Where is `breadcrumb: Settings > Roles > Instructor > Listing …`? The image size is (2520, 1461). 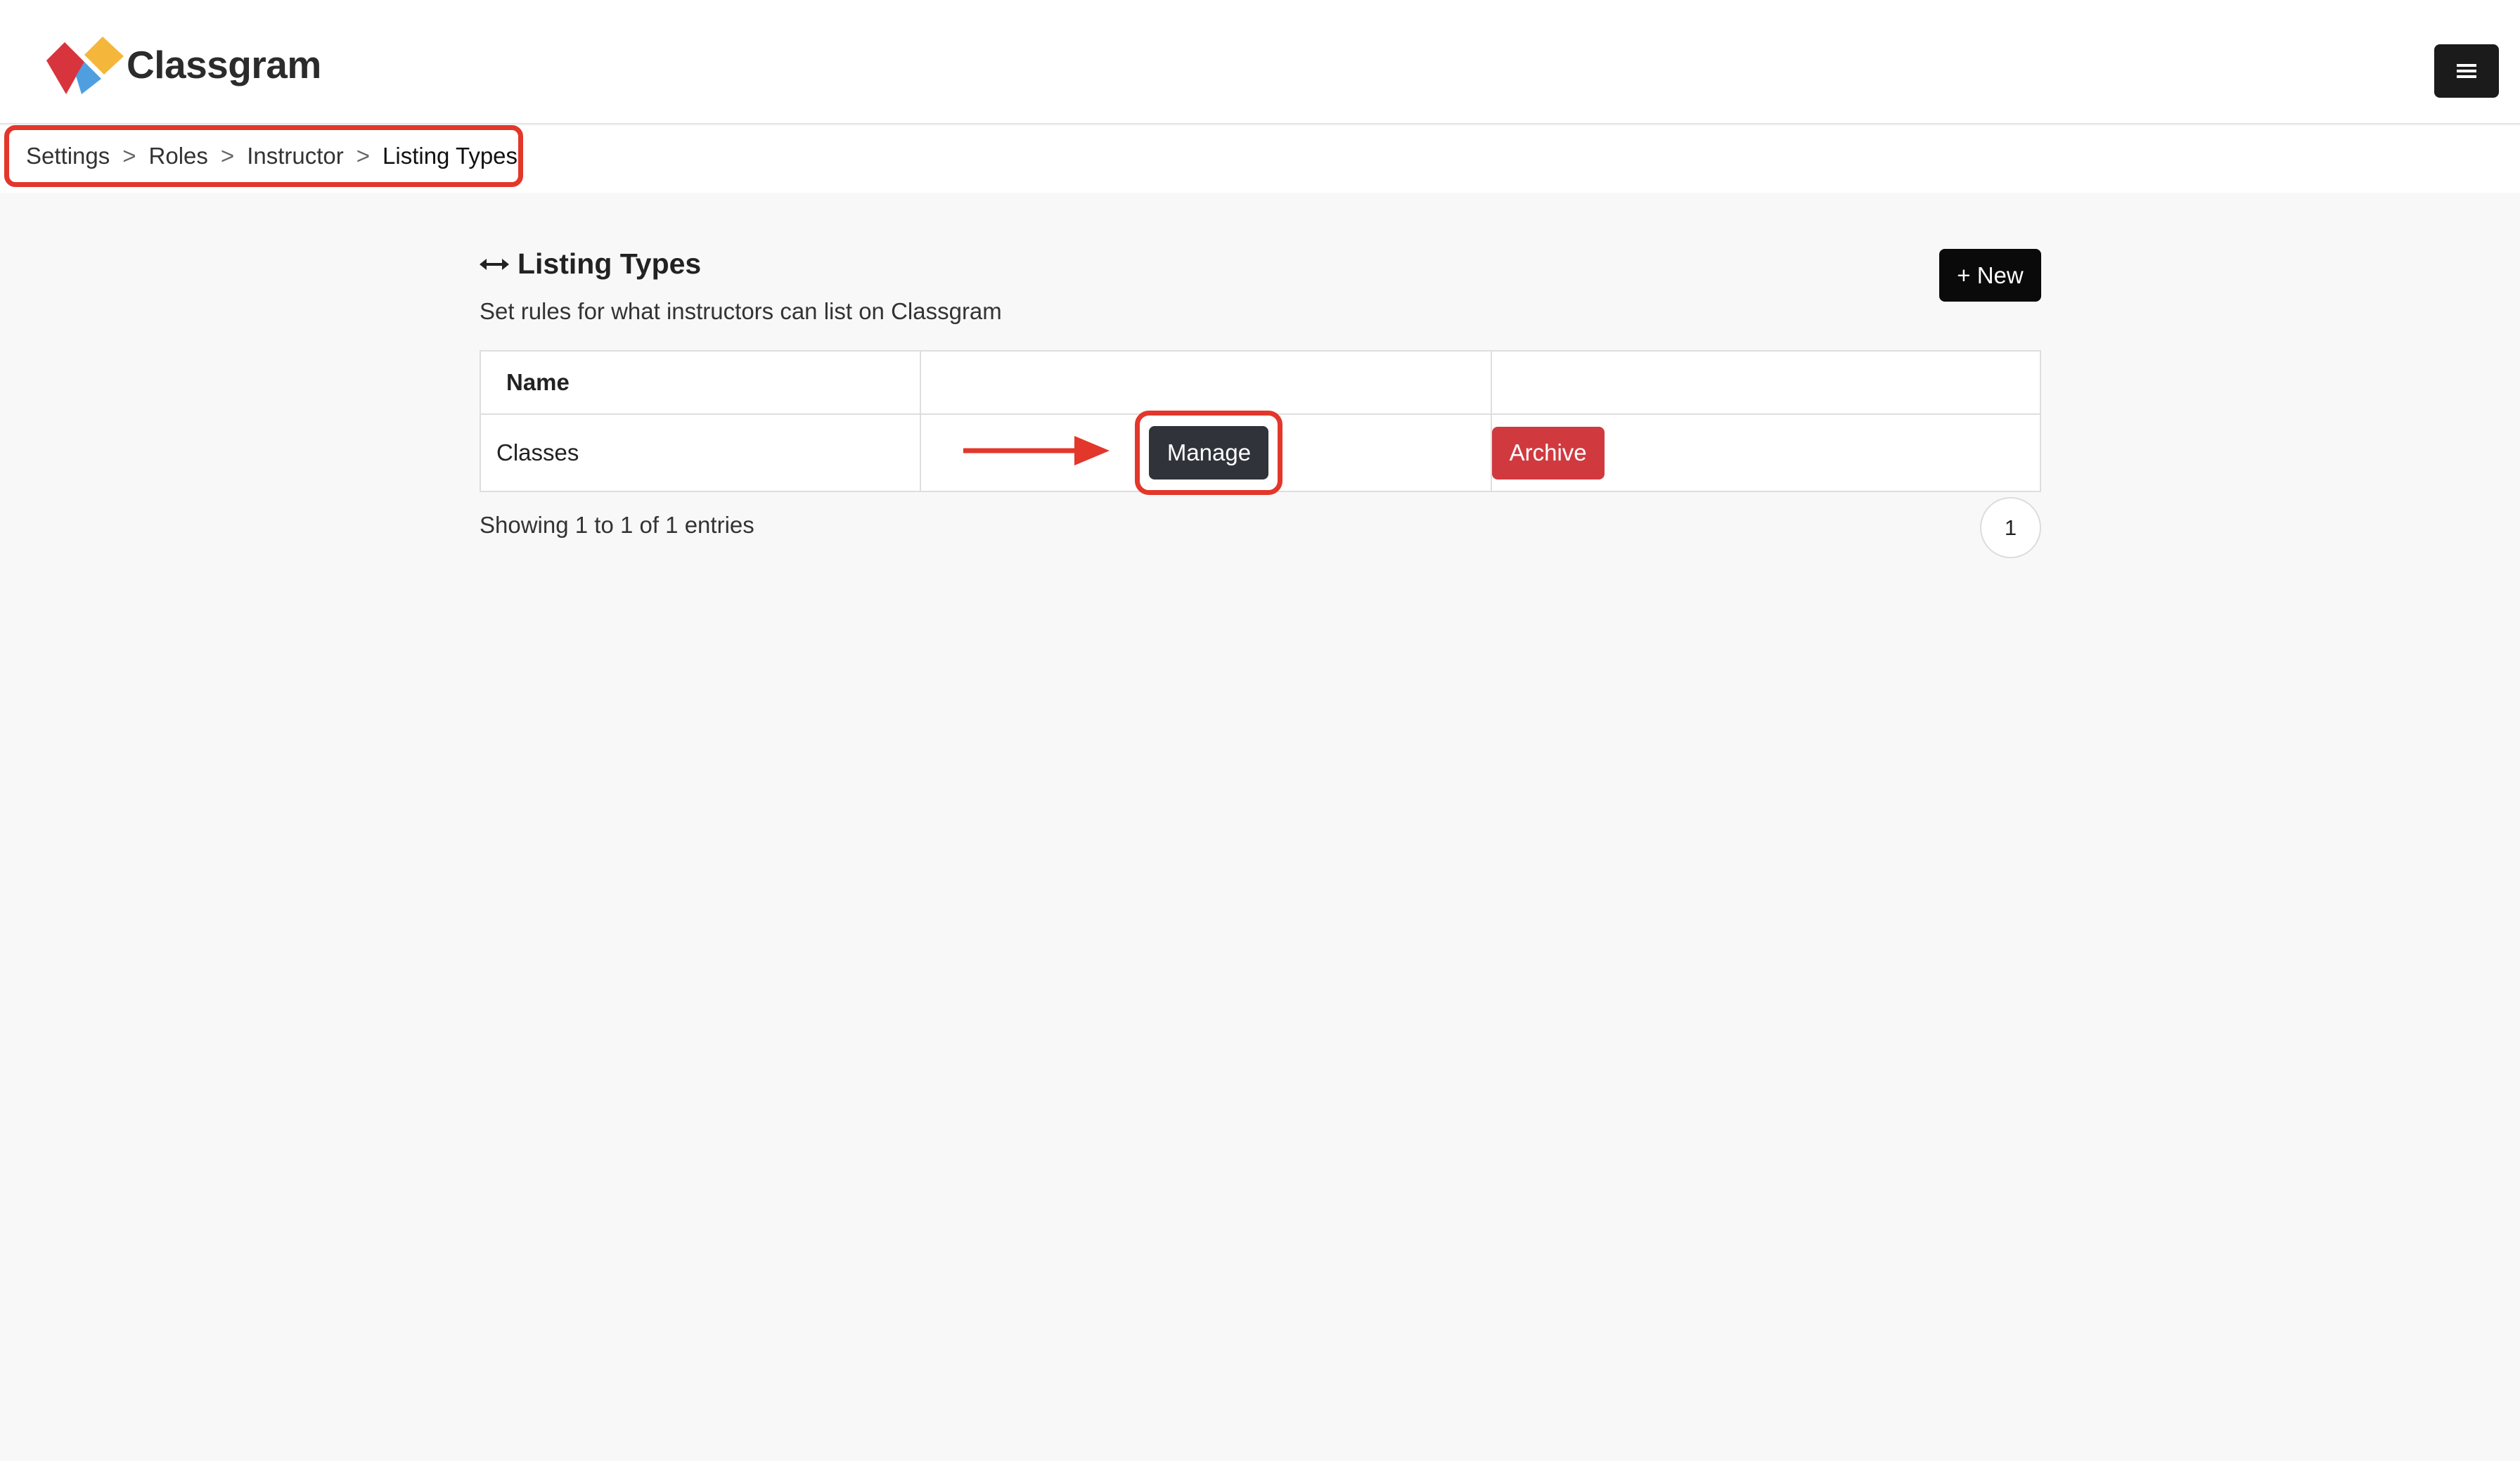 breadcrumb: Settings > Roles > Instructor > Listing … is located at coordinates (263, 156).